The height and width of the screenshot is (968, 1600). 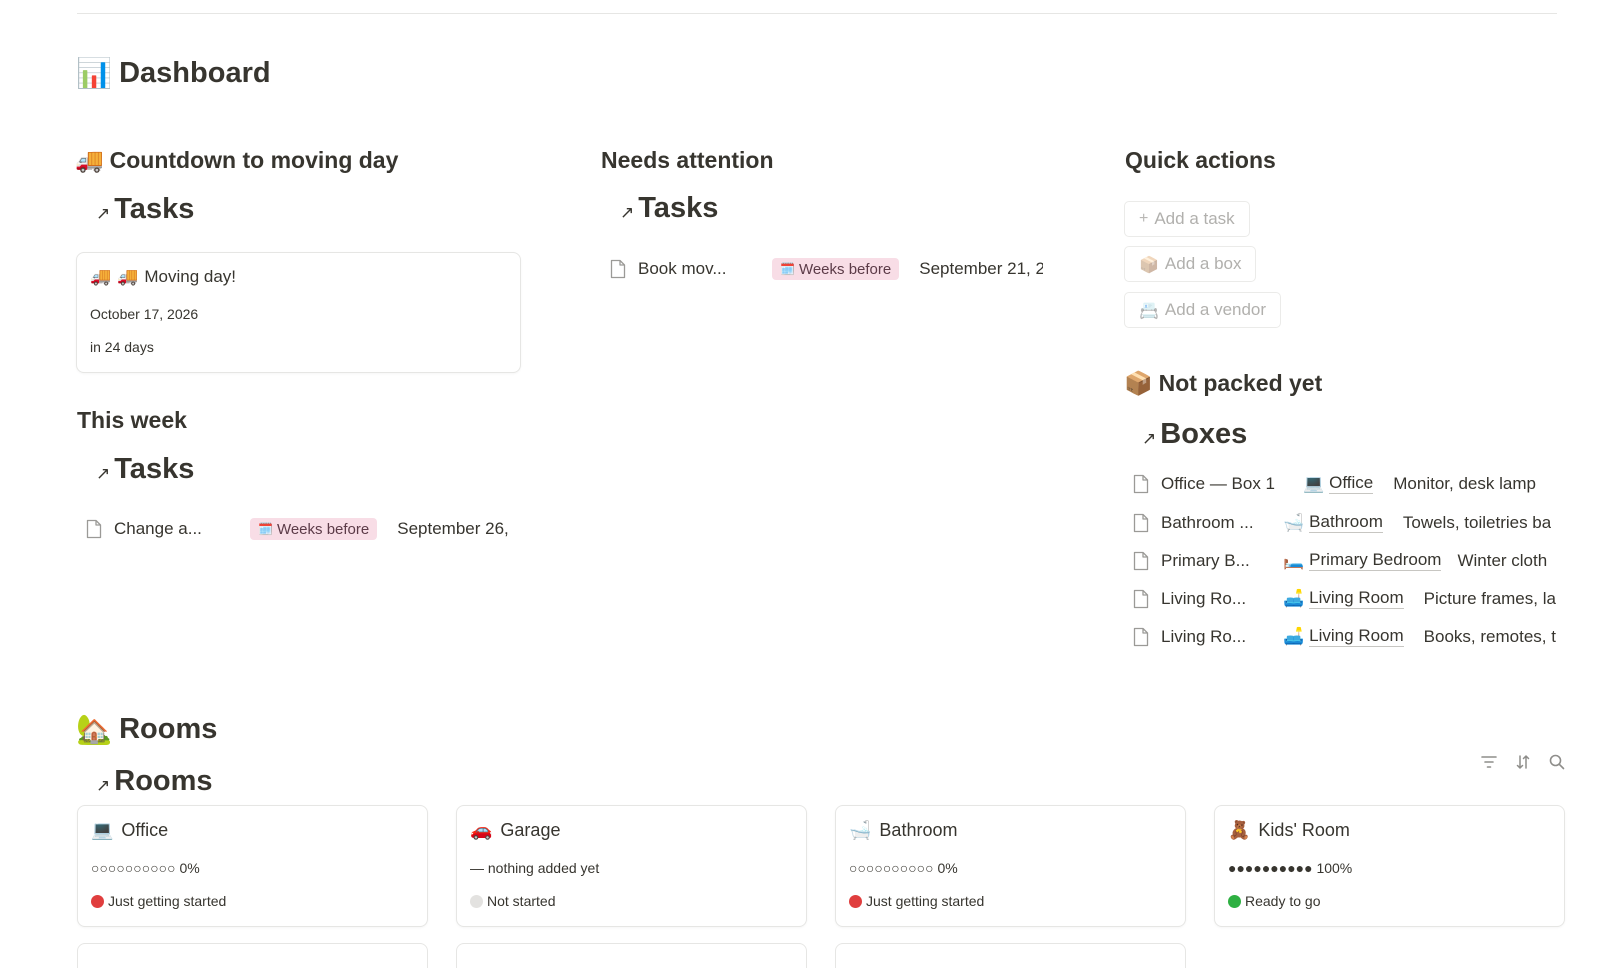 I want to click on box-icon: 📦, so click(x=1149, y=264).